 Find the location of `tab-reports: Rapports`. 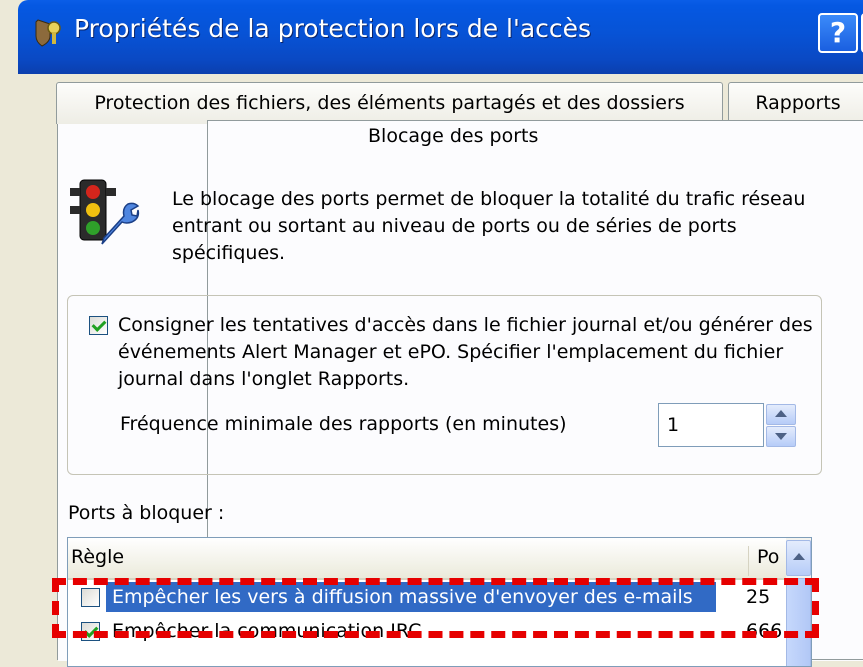

tab-reports: Rapports is located at coordinates (795, 103).